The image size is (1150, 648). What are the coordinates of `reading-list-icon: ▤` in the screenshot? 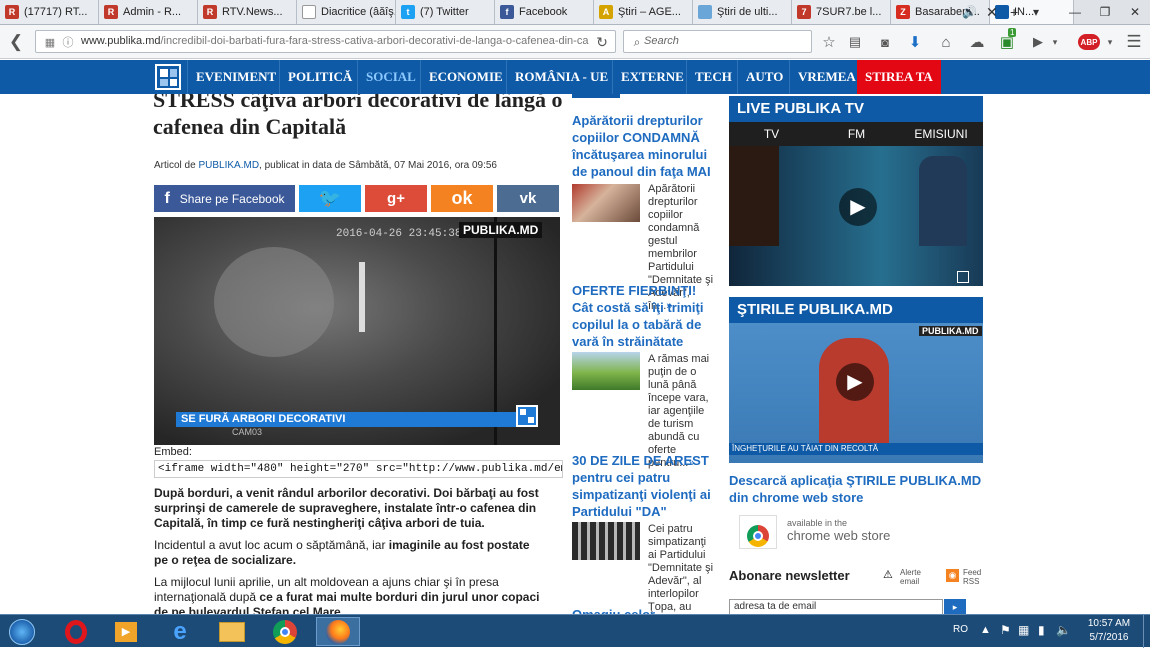 It's located at (855, 42).